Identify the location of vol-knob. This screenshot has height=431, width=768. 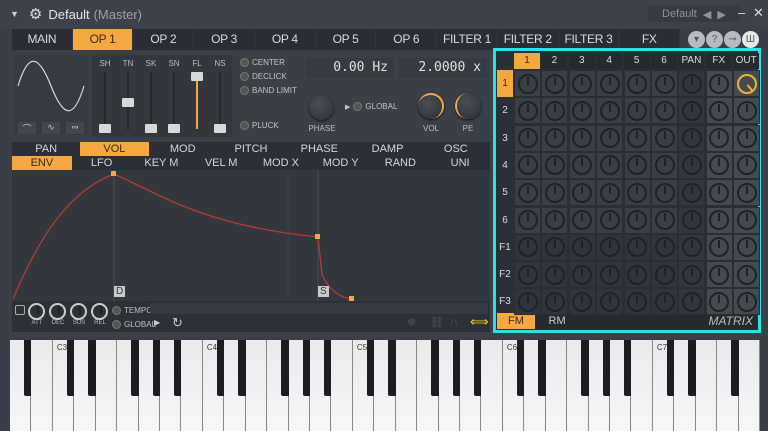
(431, 106).